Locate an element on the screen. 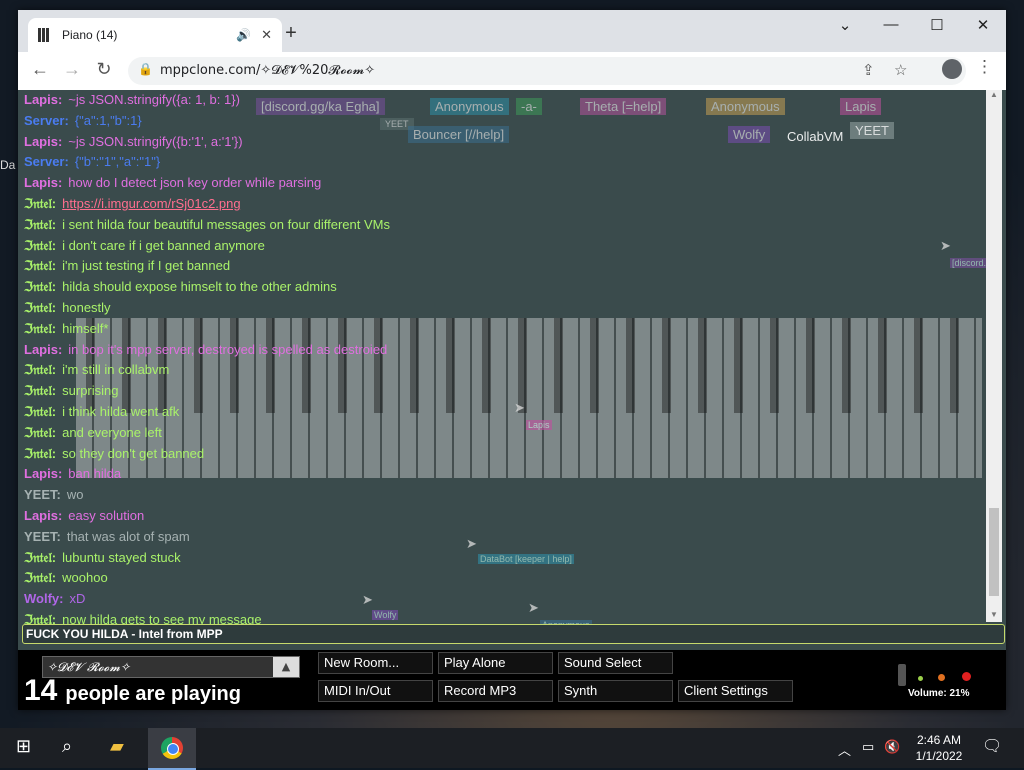 The image size is (1024, 770). address-bar: 🔒 mppclone.com/✧𝓓𝓔𝓥%20𝓡𝓸𝓸𝓶✧ ⇪ ☆ is located at coordinates (547, 71).